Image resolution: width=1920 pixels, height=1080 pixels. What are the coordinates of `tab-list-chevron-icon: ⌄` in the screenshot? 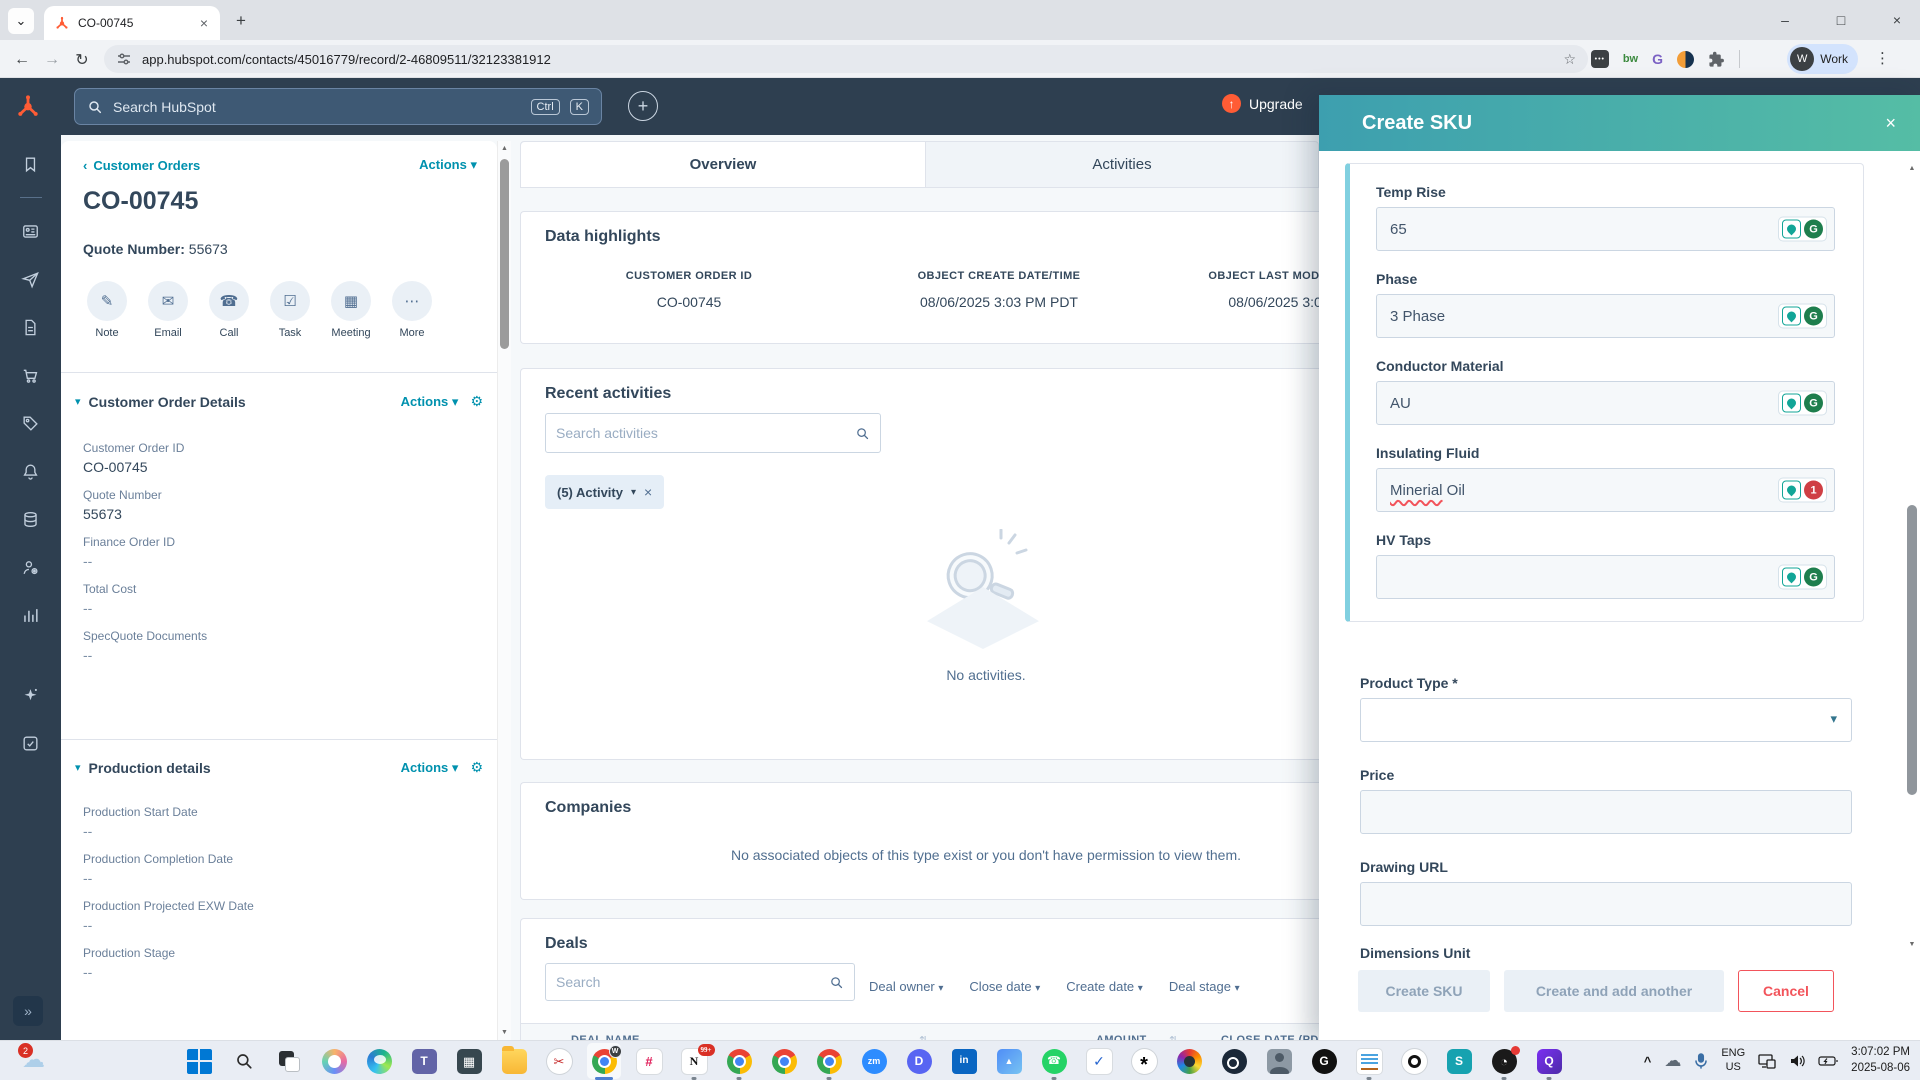 It's located at (21, 21).